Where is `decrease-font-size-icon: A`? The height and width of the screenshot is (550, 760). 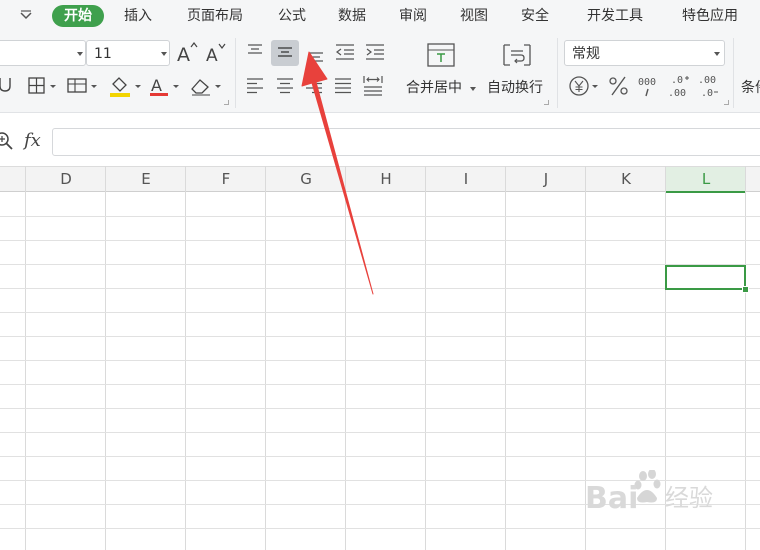
decrease-font-size-icon: A is located at coordinates (217, 53).